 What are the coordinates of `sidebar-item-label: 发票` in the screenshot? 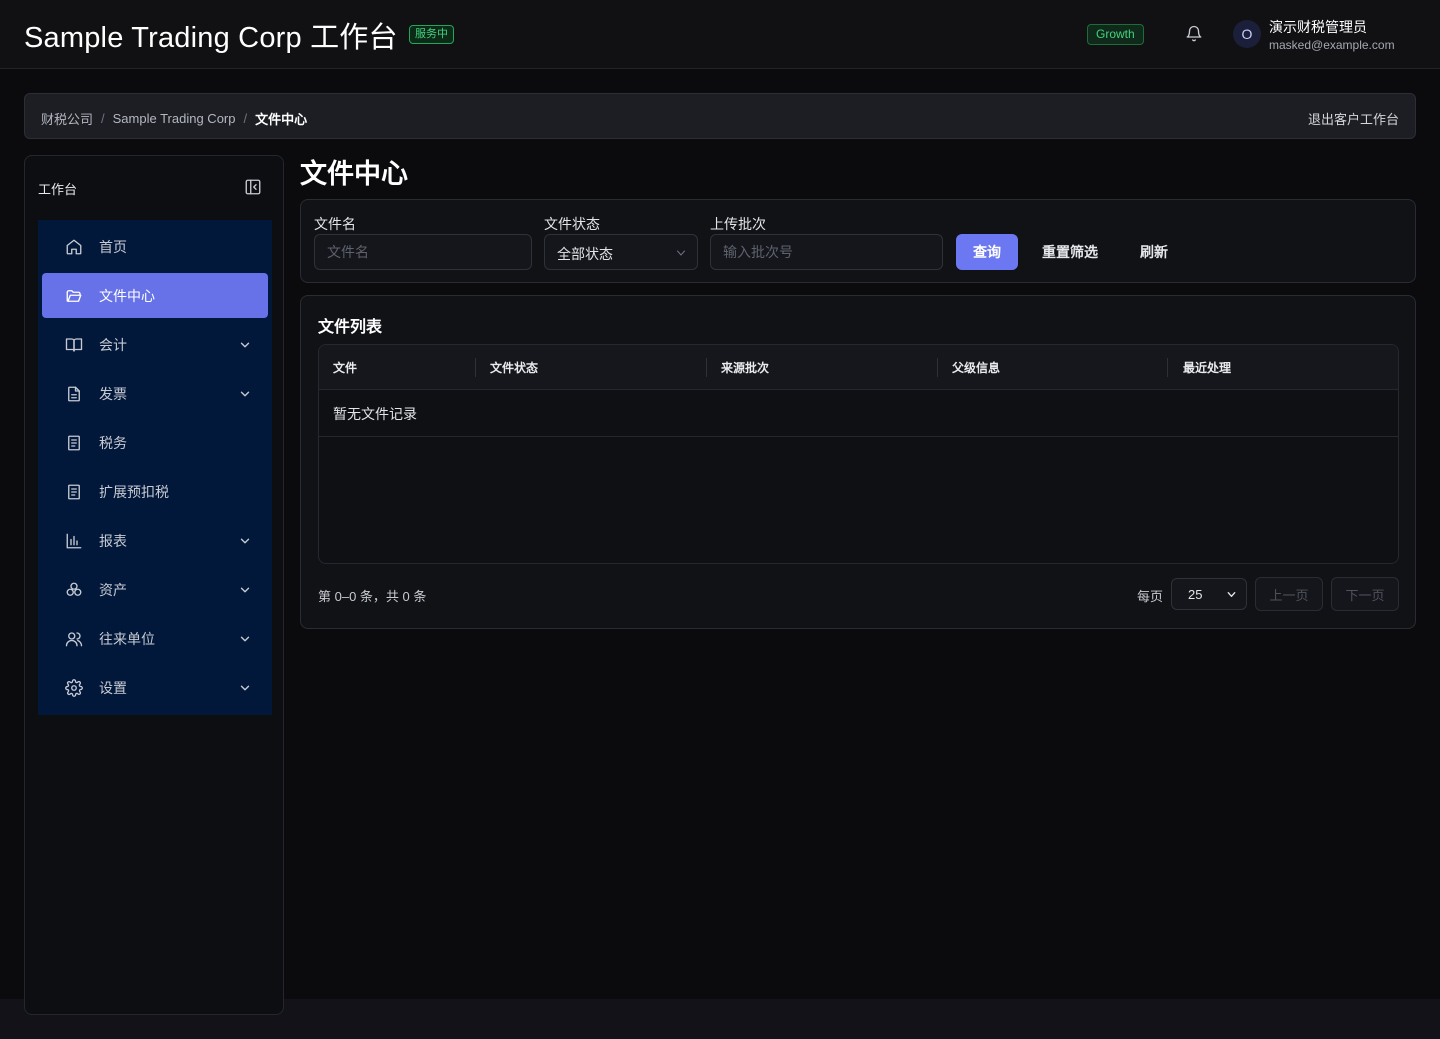 It's located at (113, 394).